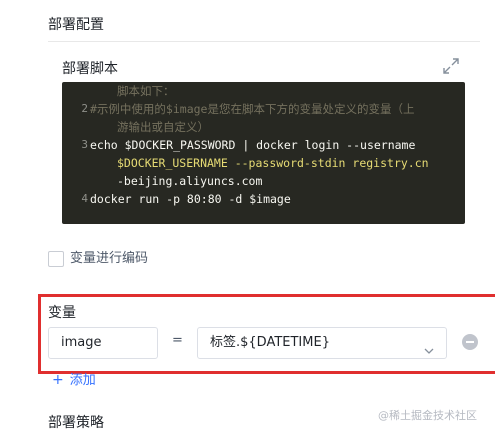  What do you see at coordinates (177, 340) in the screenshot?
I see `equals-sign: =` at bounding box center [177, 340].